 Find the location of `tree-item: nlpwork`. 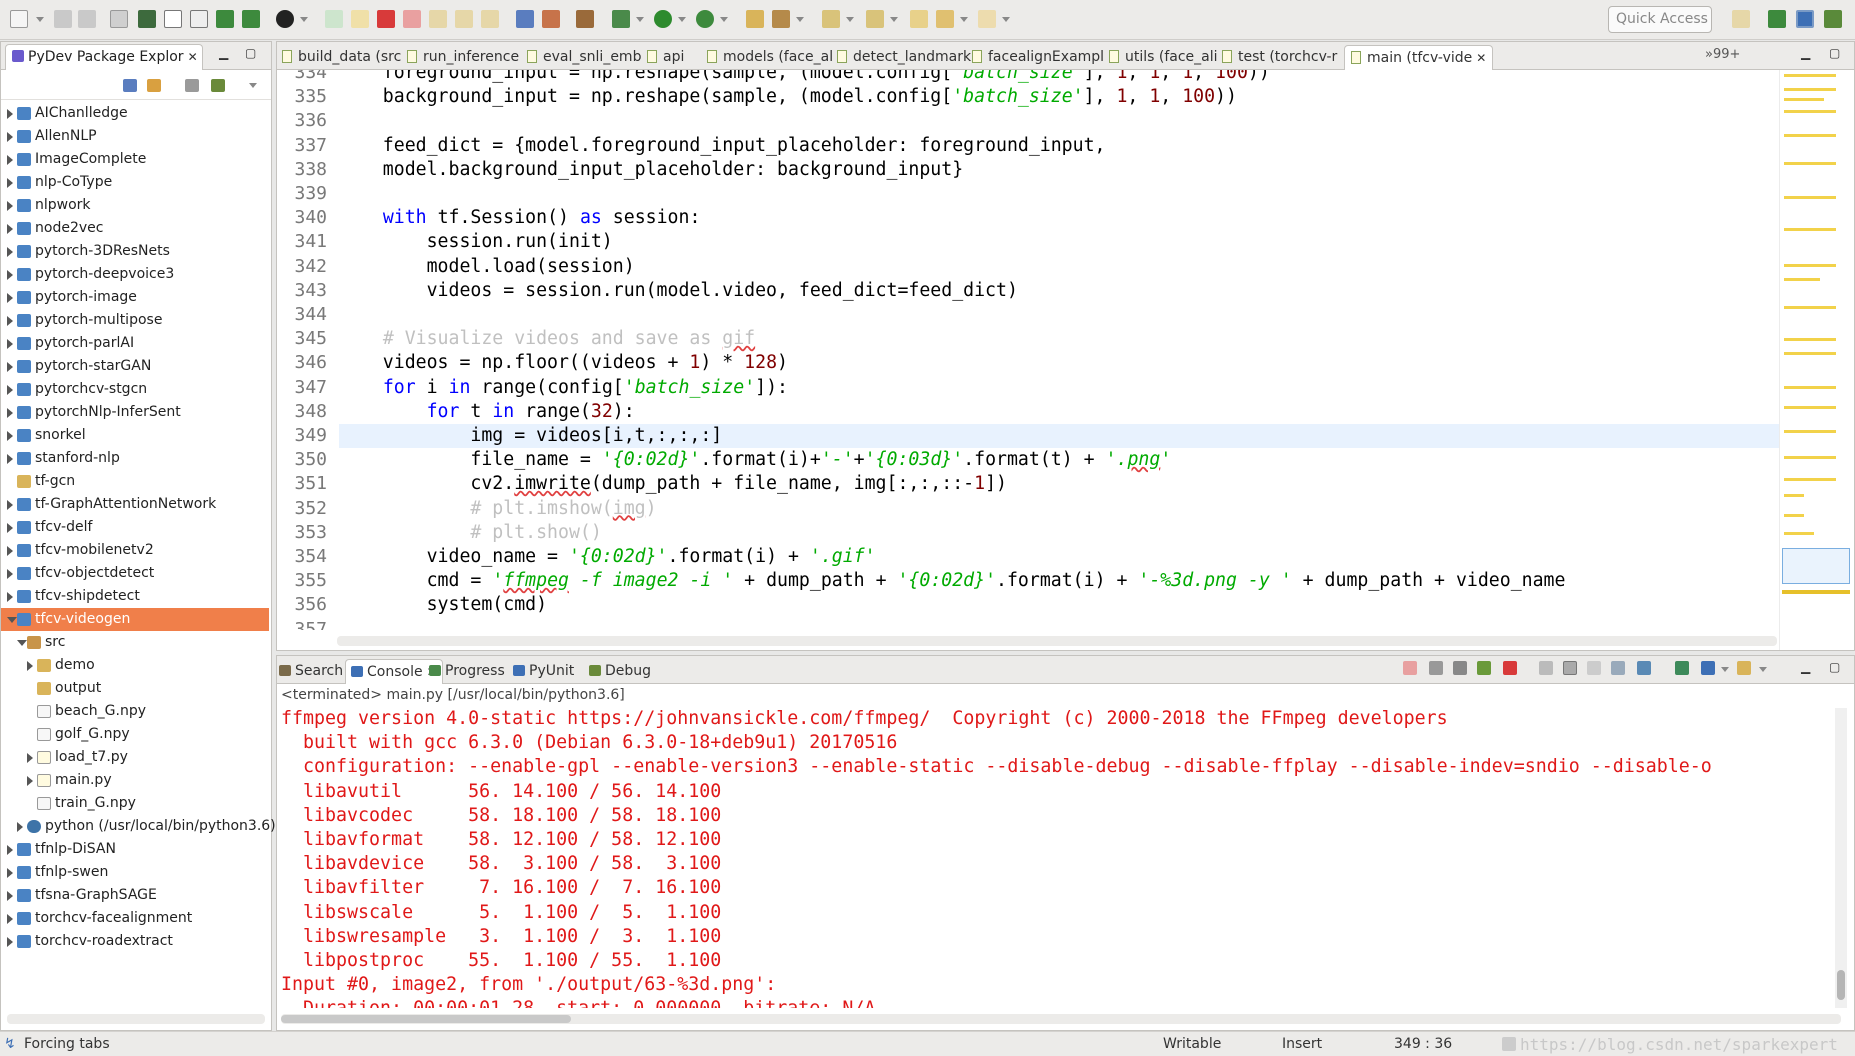

tree-item: nlpwork is located at coordinates (135, 205).